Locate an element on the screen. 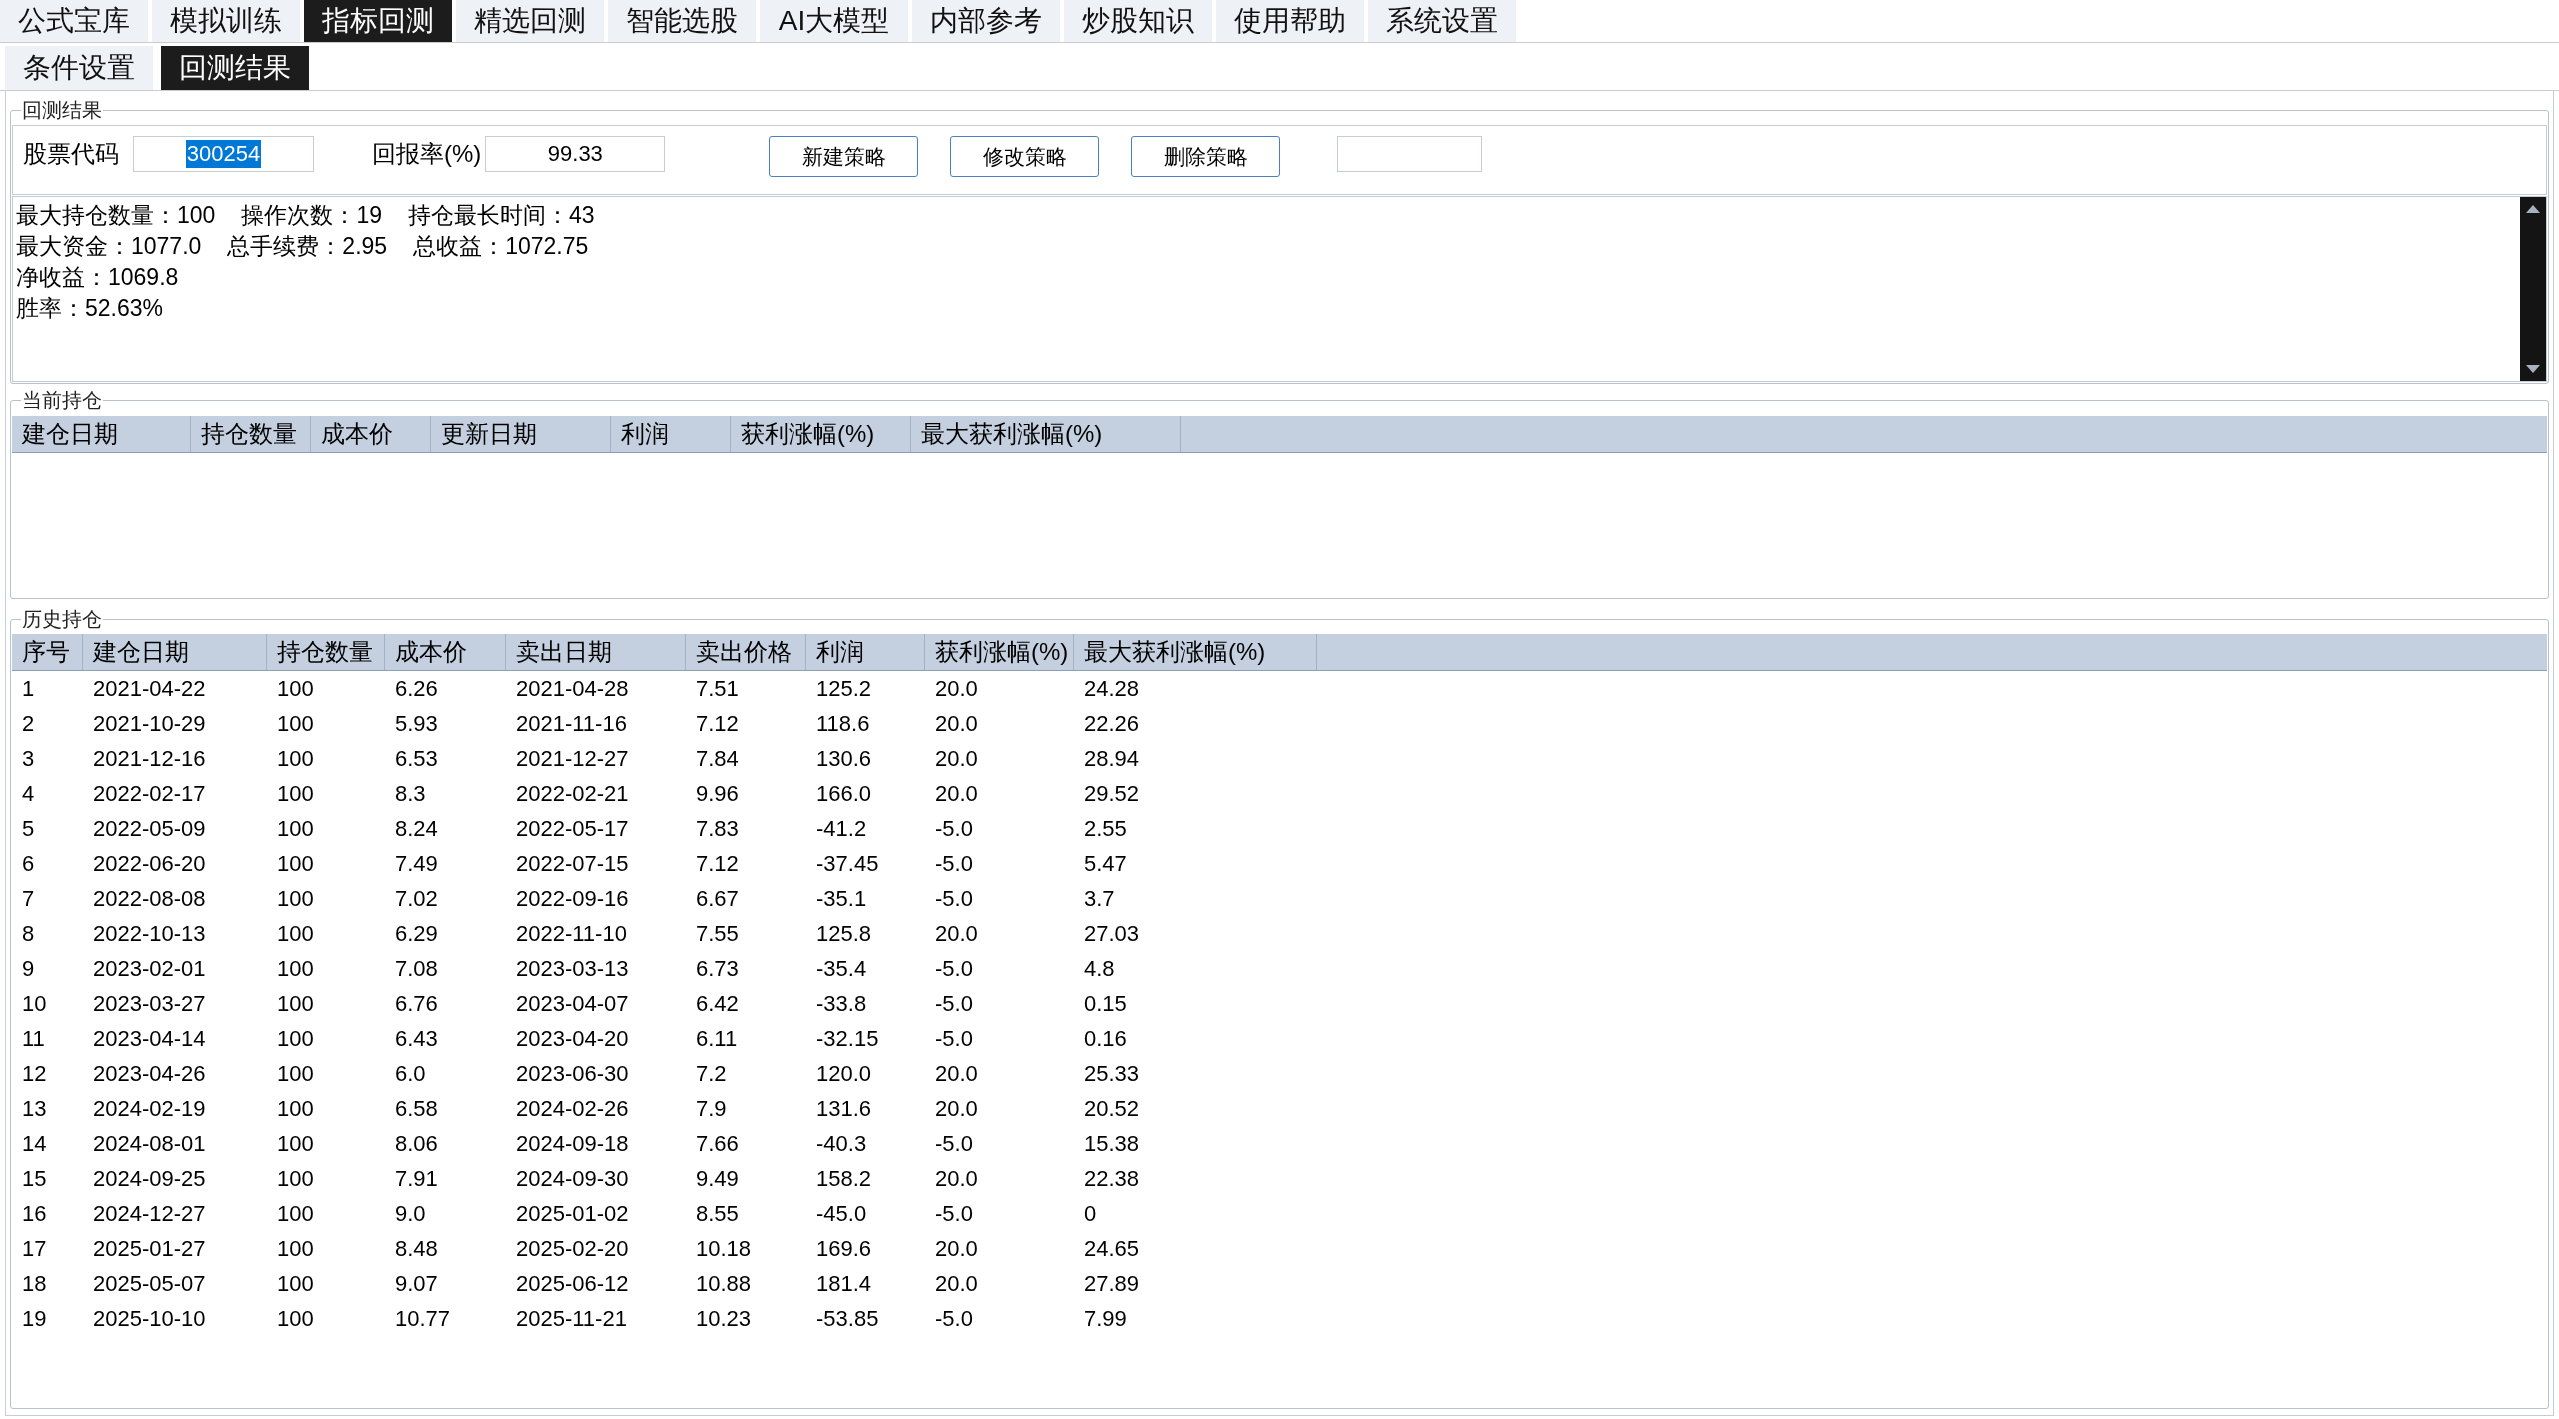 The image size is (2559, 1419). table-cell: 2023-02-01 is located at coordinates (149, 968).